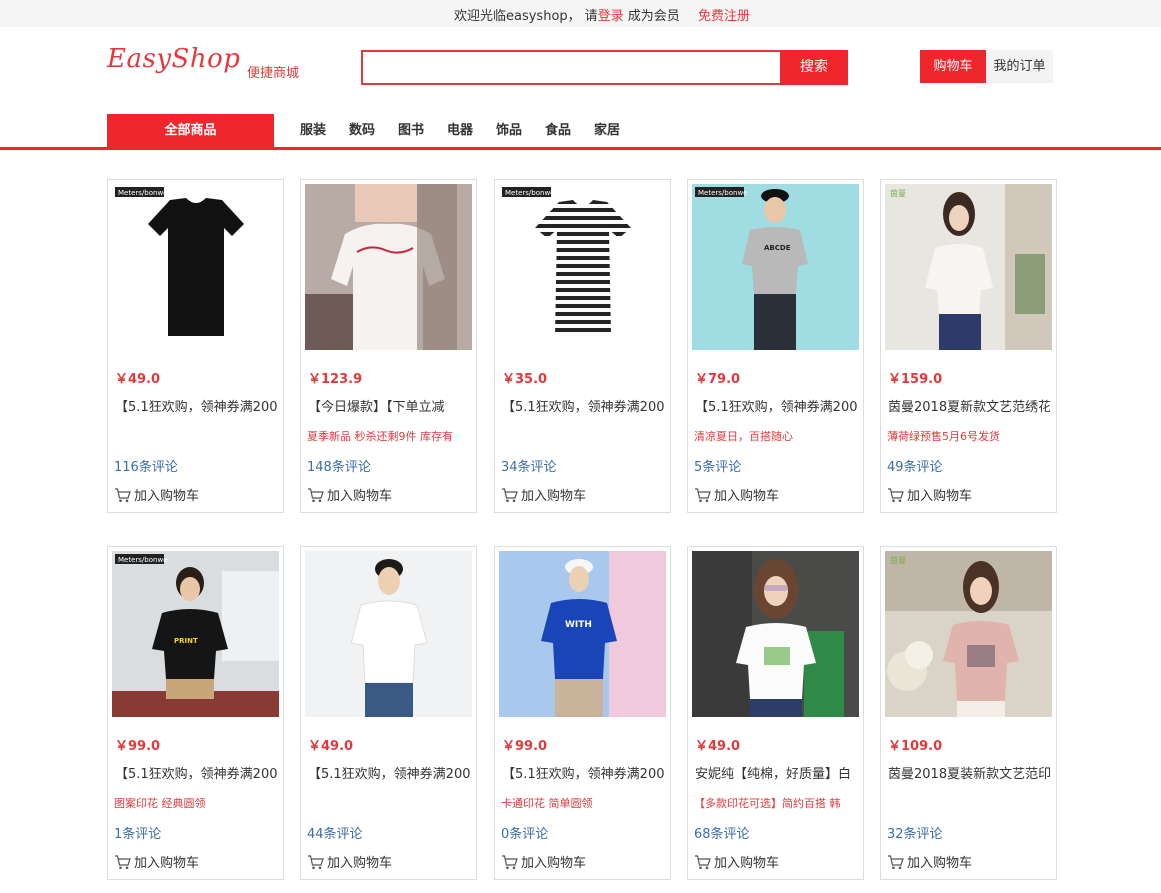  What do you see at coordinates (339, 465) in the screenshot?
I see `product-reviews: 148条评论` at bounding box center [339, 465].